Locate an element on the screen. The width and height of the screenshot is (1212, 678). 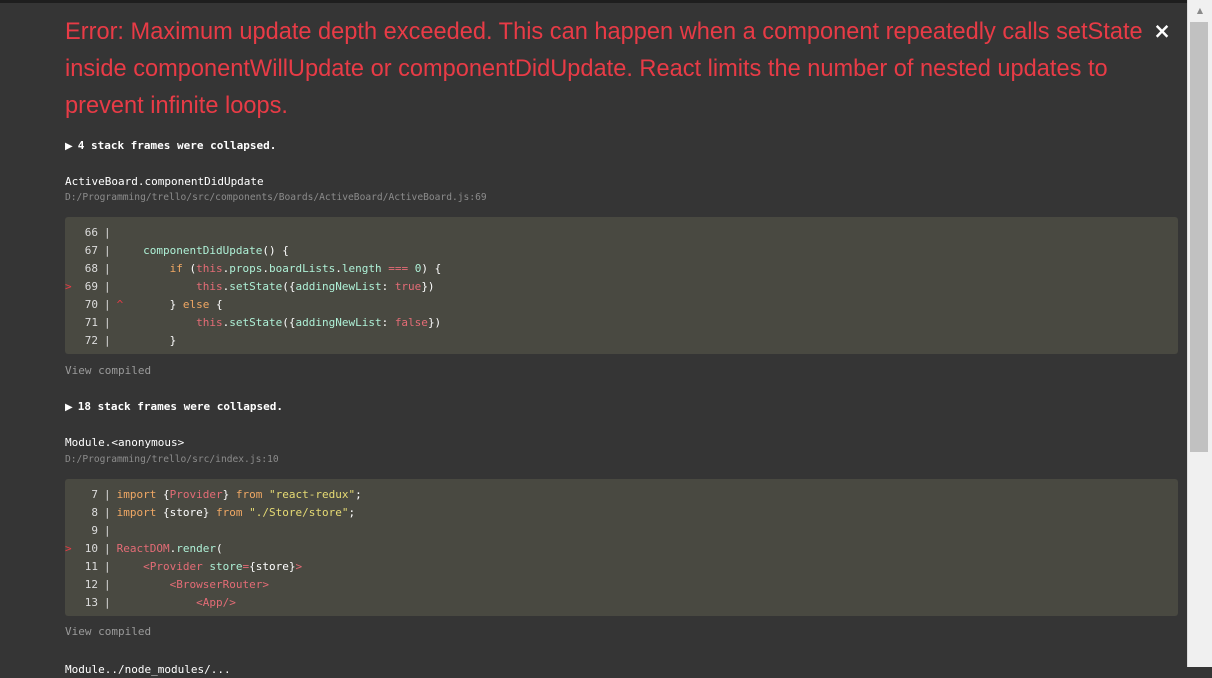
stack-frame-file-path: D:/Programming/trello/src/index.js:10 is located at coordinates (172, 460).